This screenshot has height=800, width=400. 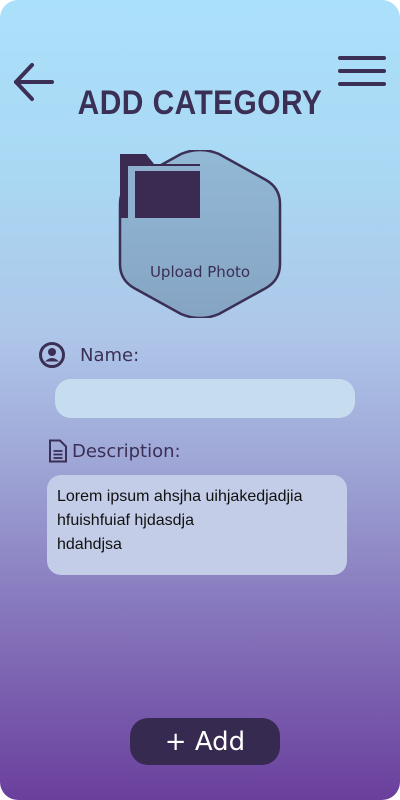 I want to click on page-title: ADD CATEGORY, so click(x=200, y=103).